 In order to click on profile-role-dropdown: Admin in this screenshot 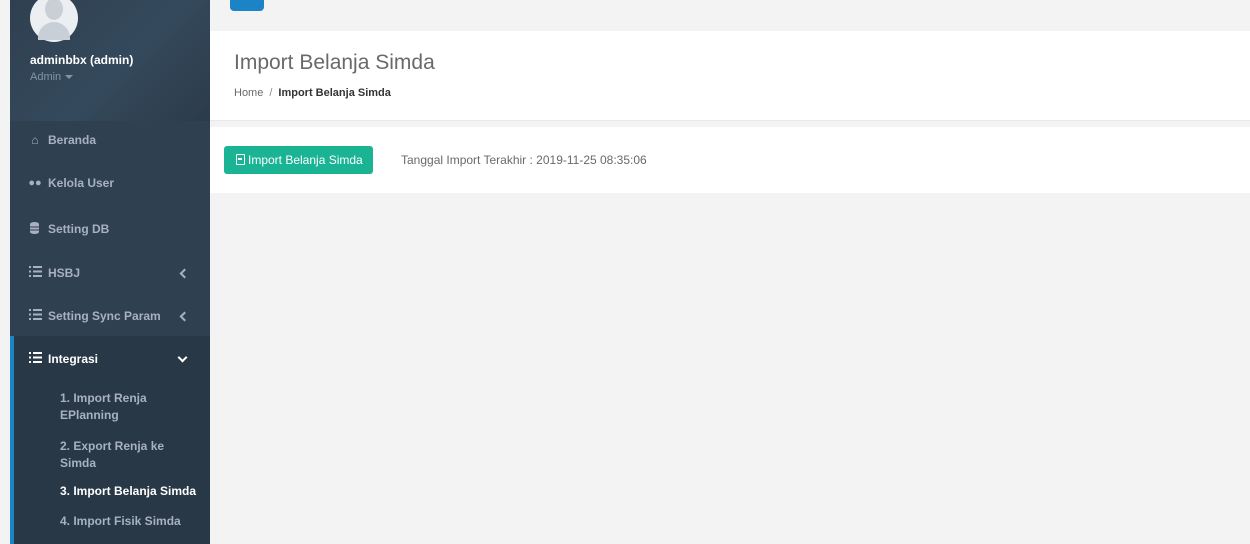, I will do `click(52, 77)`.